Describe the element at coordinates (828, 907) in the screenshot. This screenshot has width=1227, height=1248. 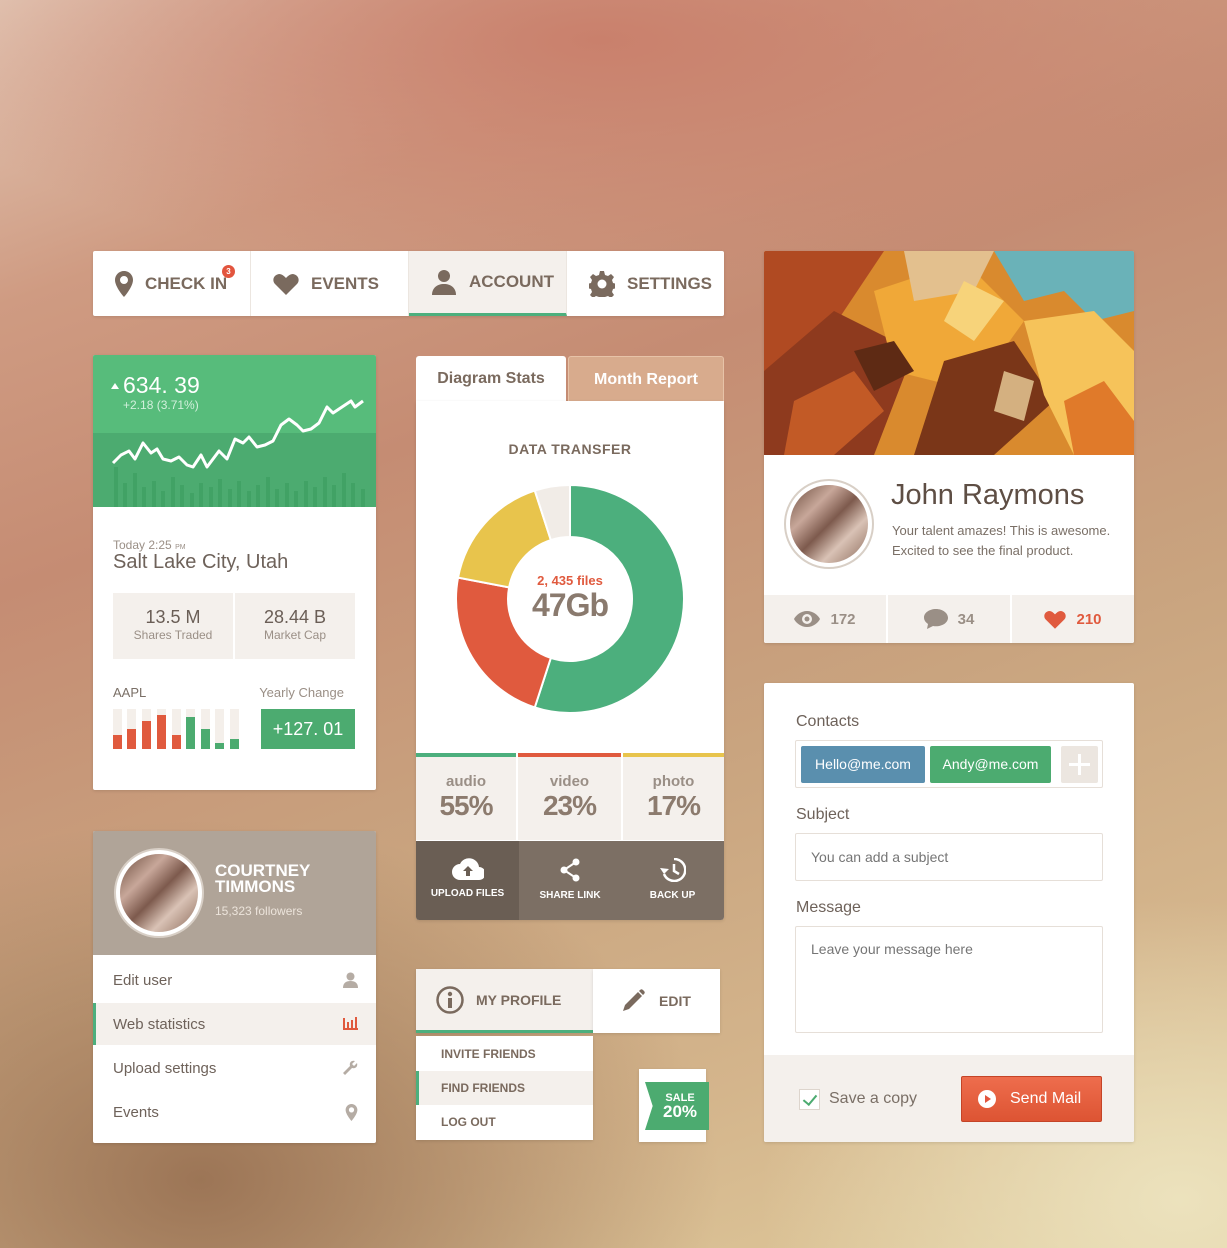
I see `message-label: Message` at that location.